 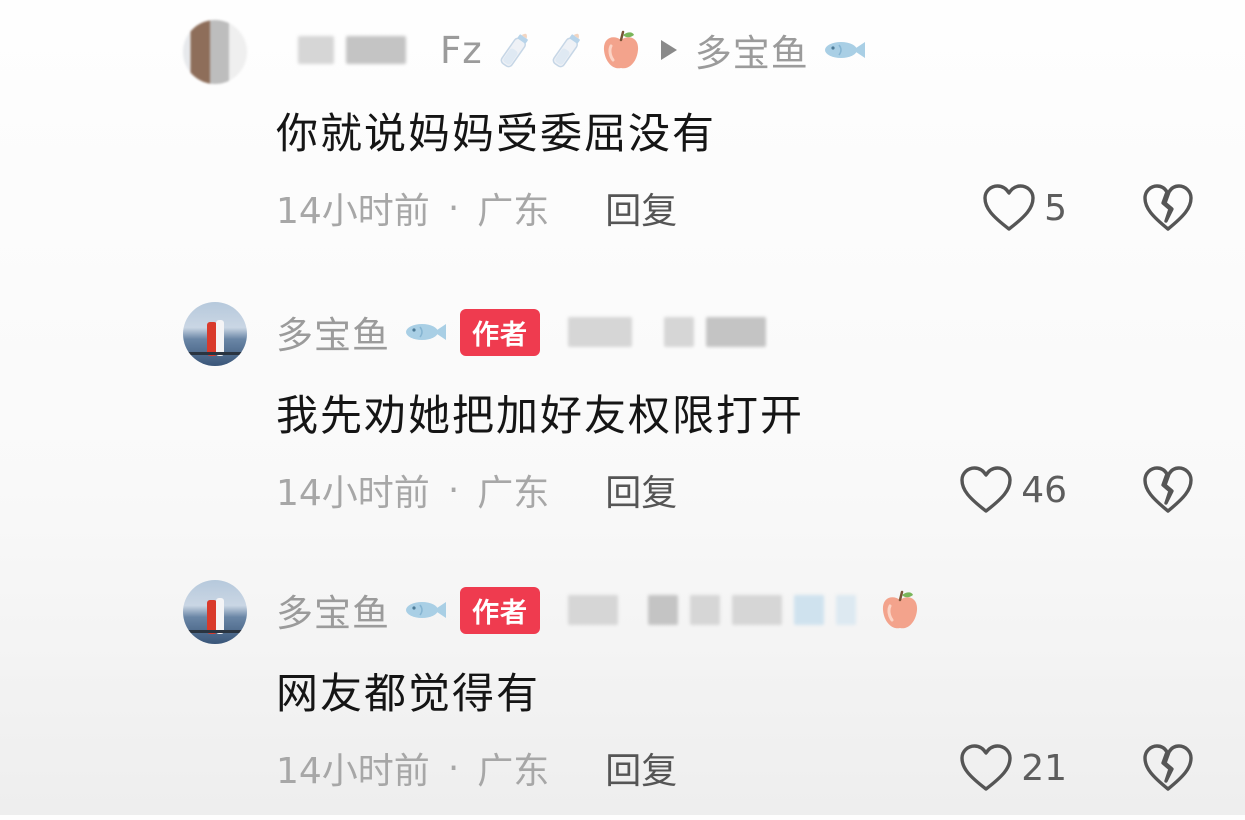 I want to click on like-count: 21, so click(x=1044, y=768).